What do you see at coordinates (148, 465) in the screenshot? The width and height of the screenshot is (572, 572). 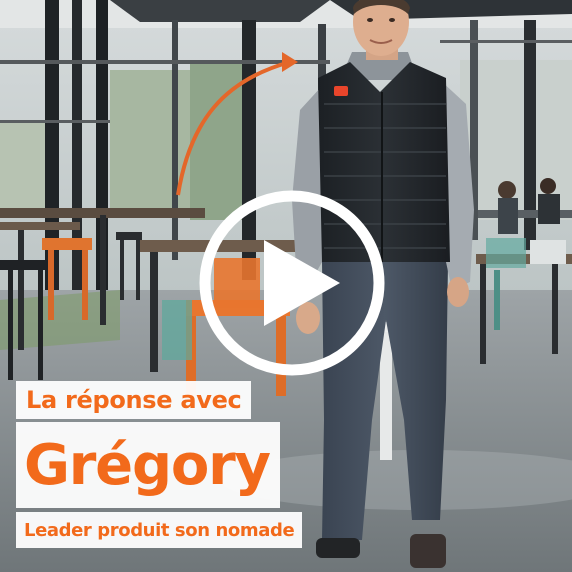 I see `caption-speaker-name: Grégory` at bounding box center [148, 465].